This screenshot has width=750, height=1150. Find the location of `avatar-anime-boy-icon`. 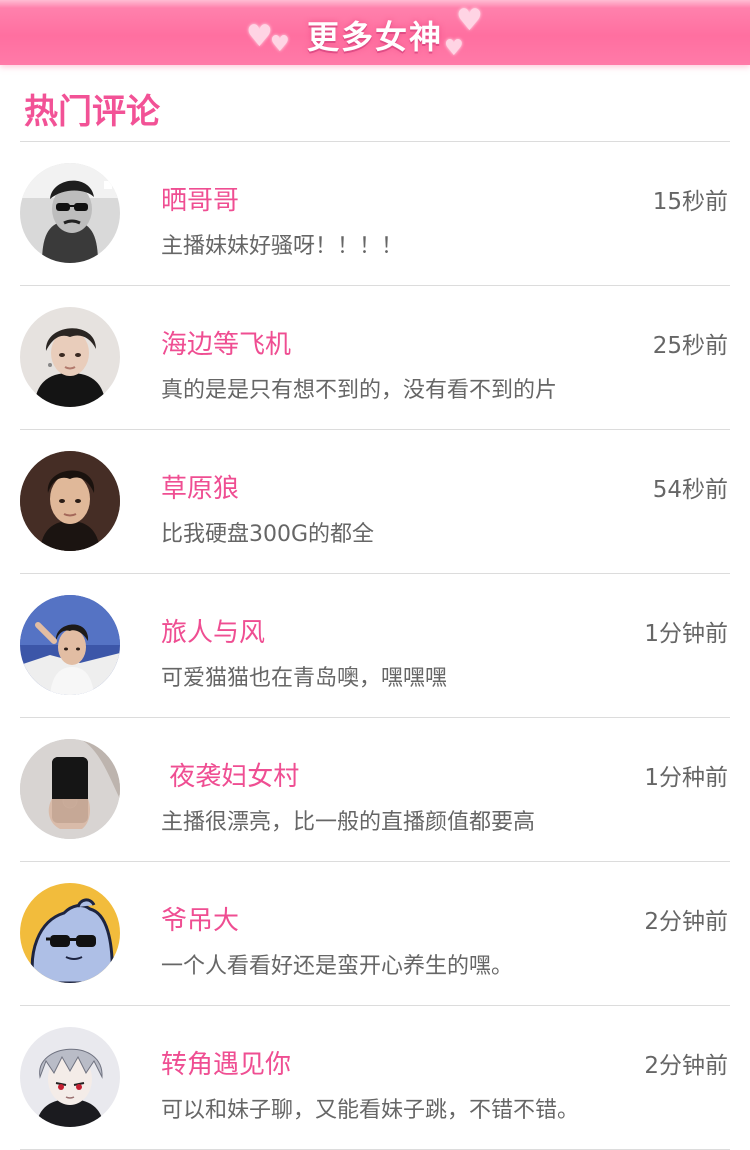

avatar-anime-boy-icon is located at coordinates (70, 1077).